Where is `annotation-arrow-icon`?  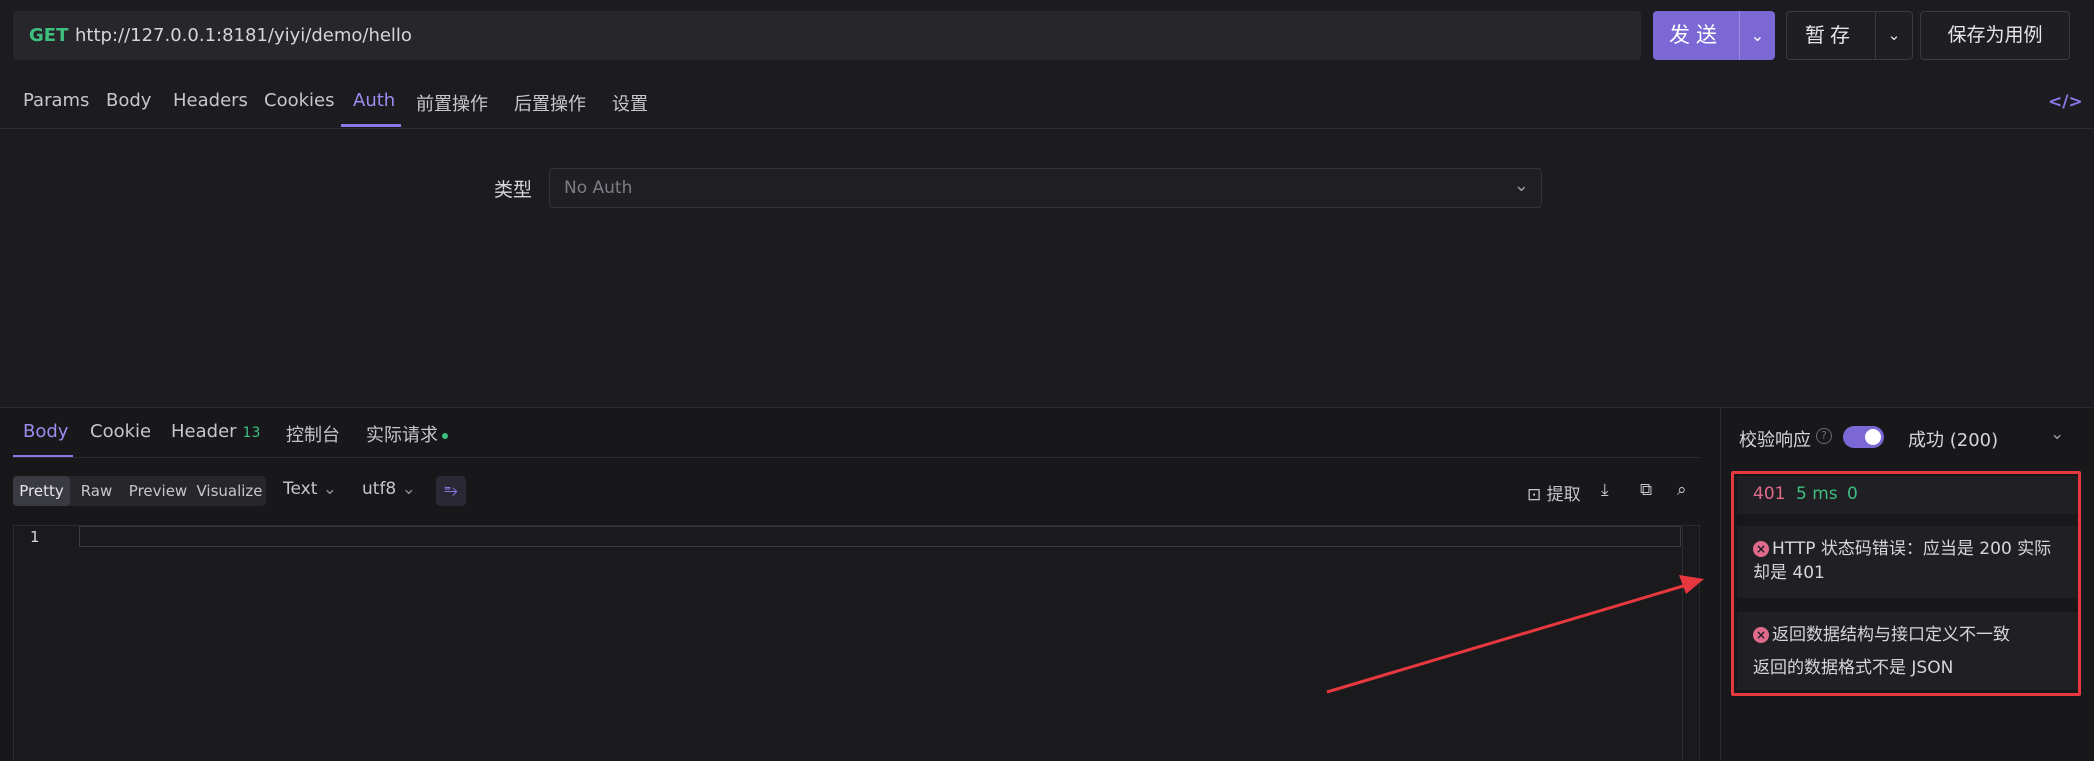 annotation-arrow-icon is located at coordinates (1515, 634).